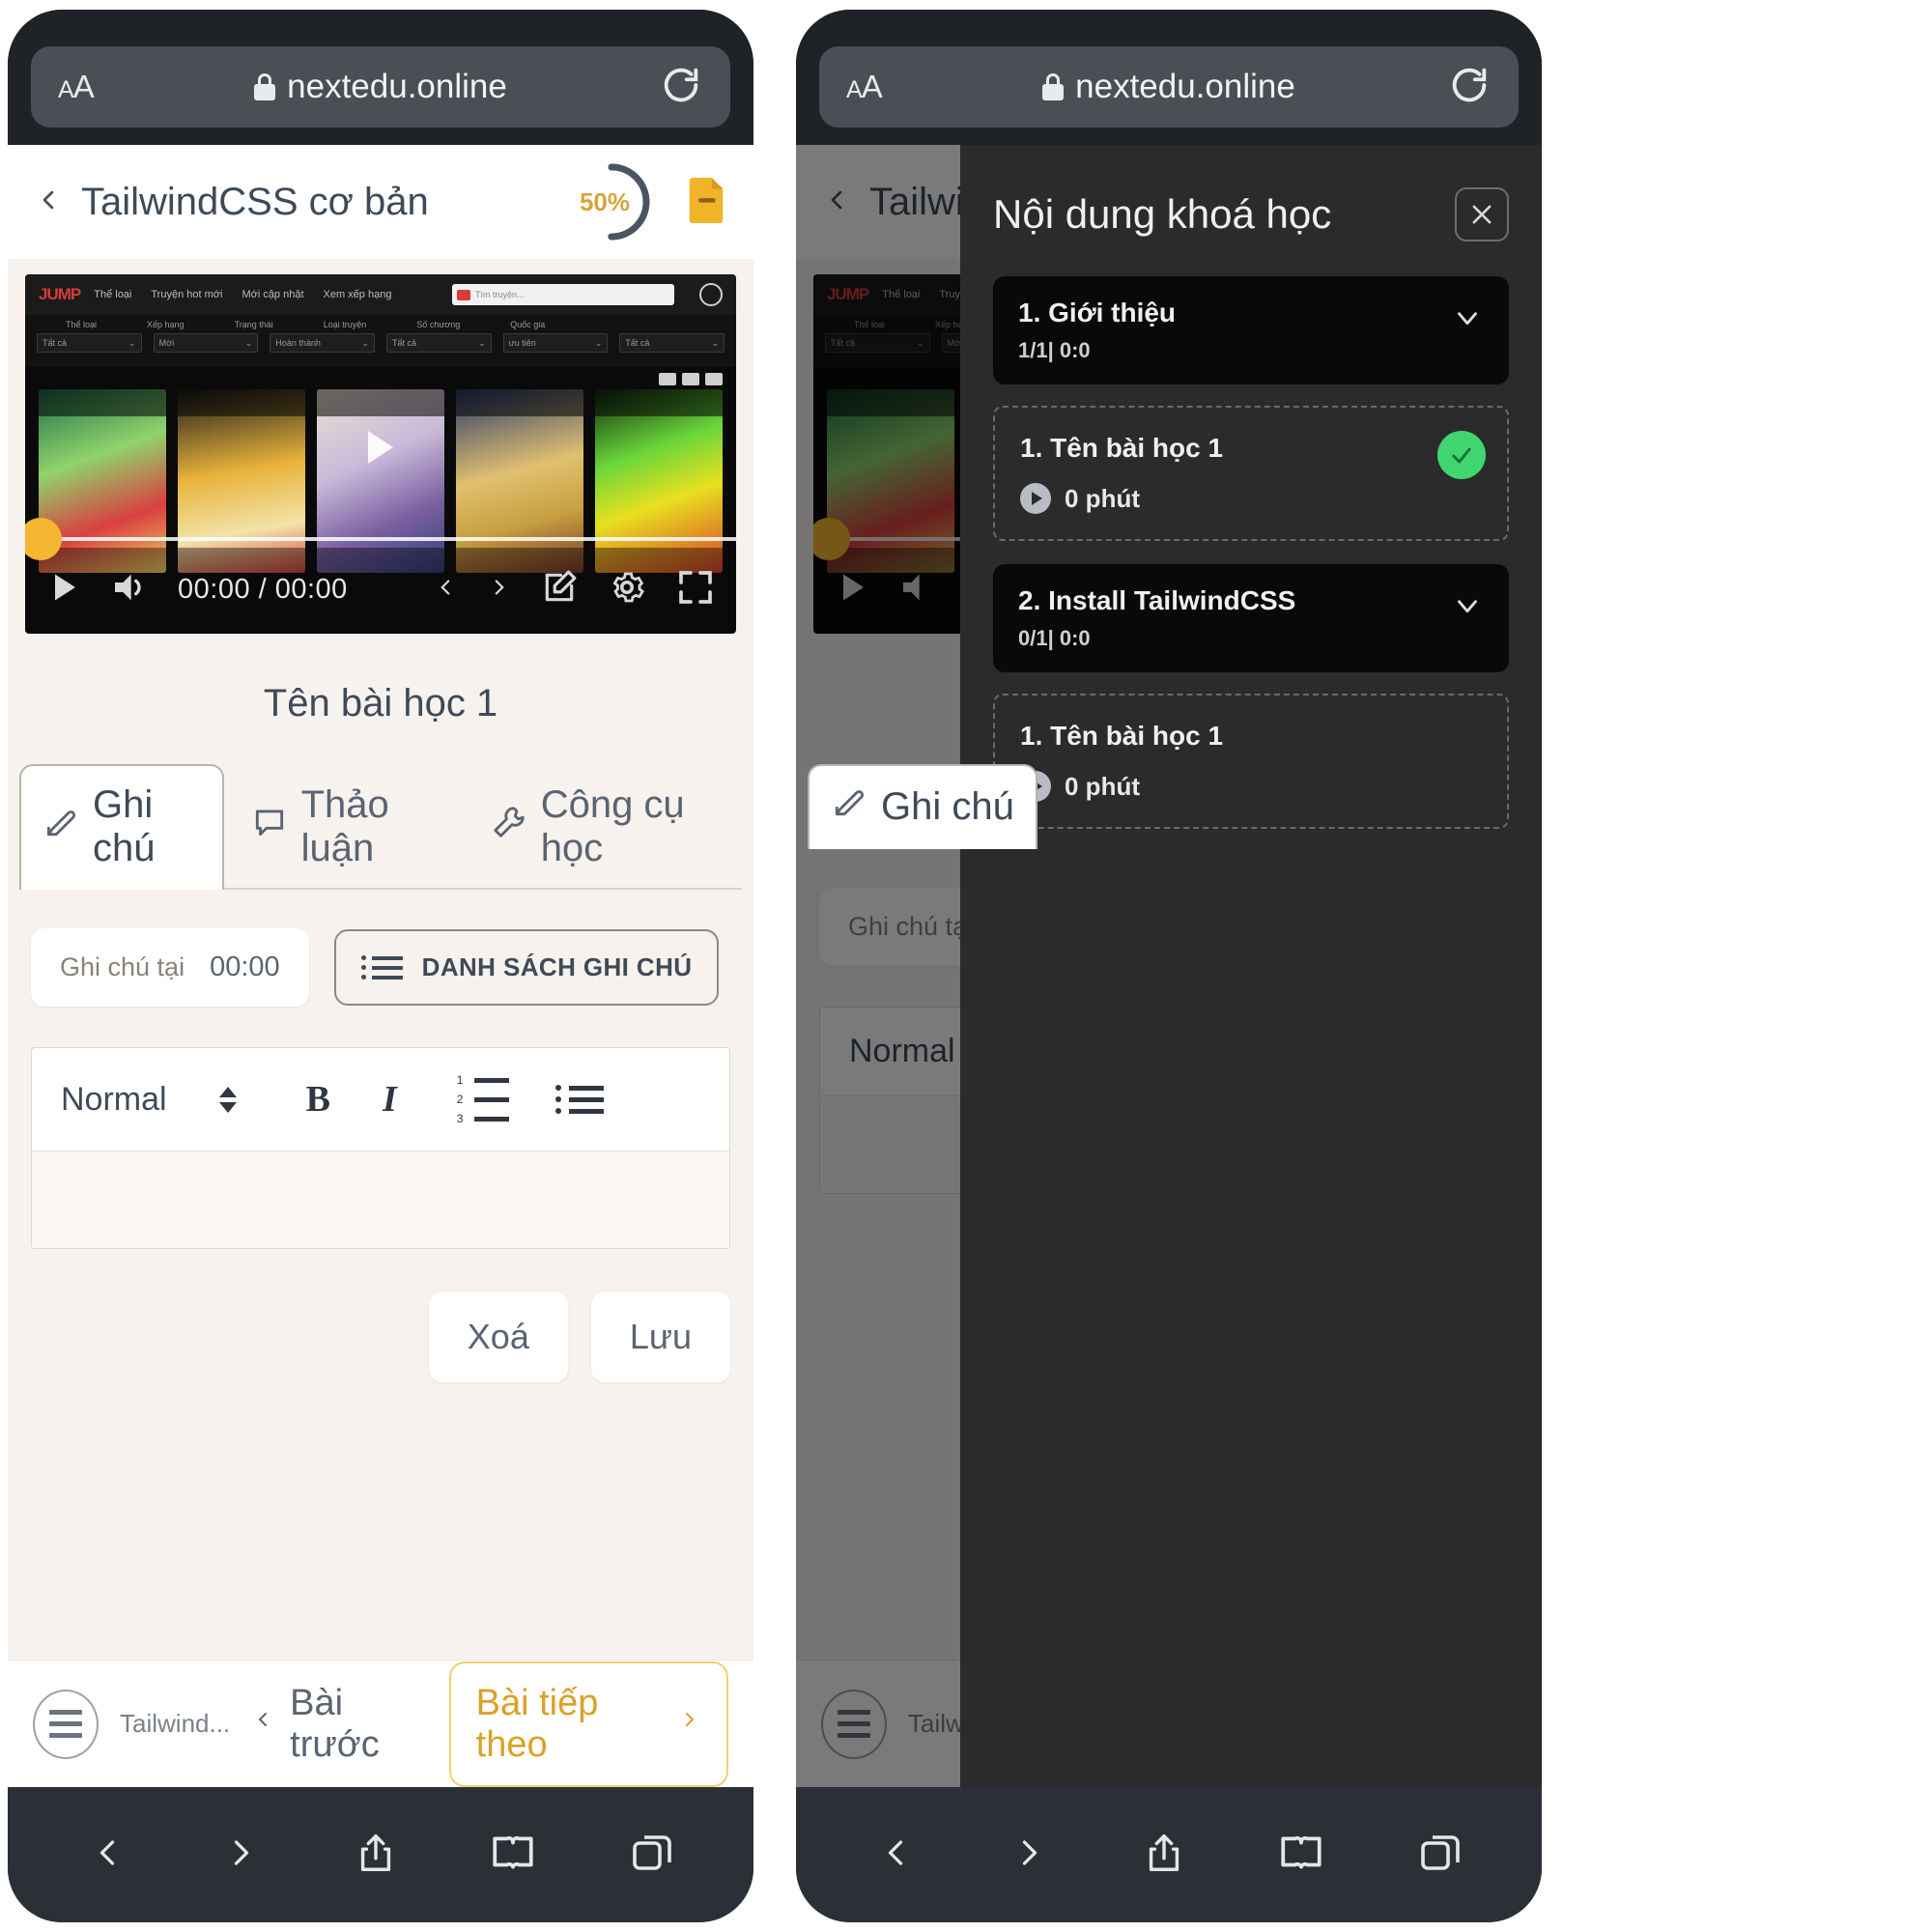  I want to click on drawer-title: Nội dung khoá học, so click(1162, 214).